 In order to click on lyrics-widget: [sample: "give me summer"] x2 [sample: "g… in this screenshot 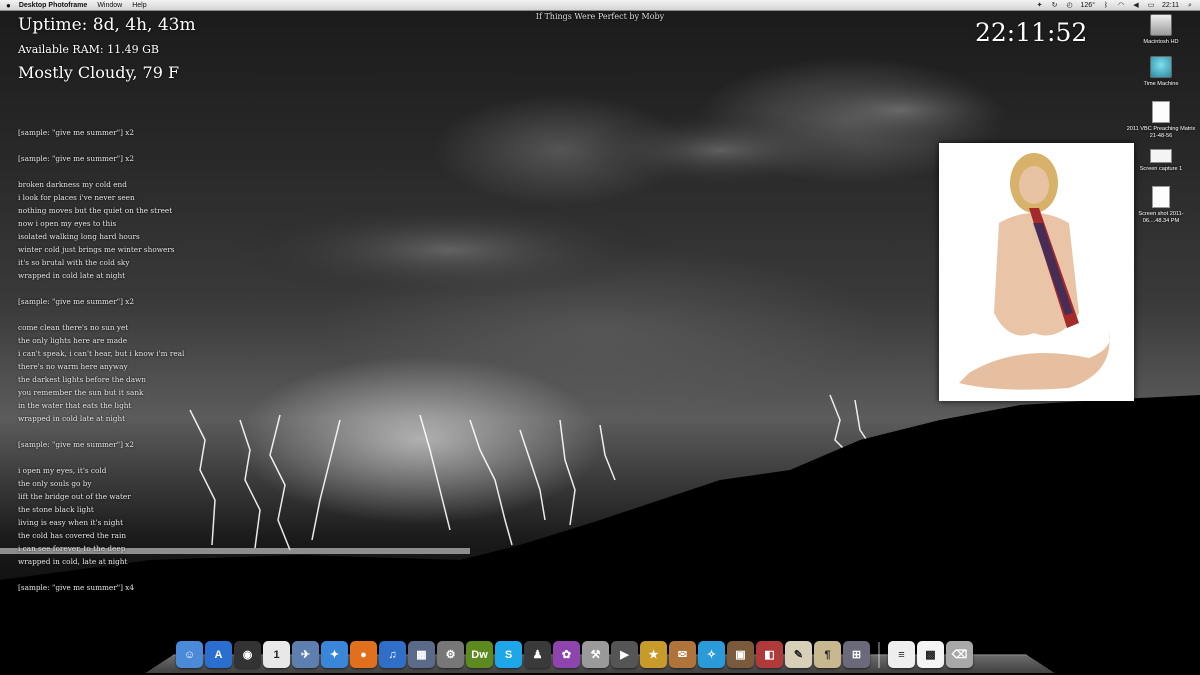, I will do `click(128, 360)`.